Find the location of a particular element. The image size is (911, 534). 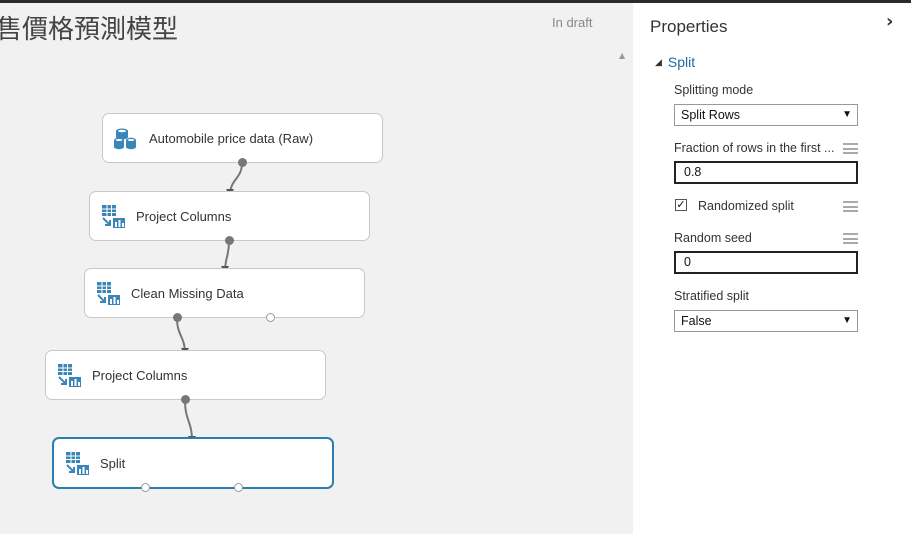

collapse-triangle-icon: ◢ is located at coordinates (658, 61).